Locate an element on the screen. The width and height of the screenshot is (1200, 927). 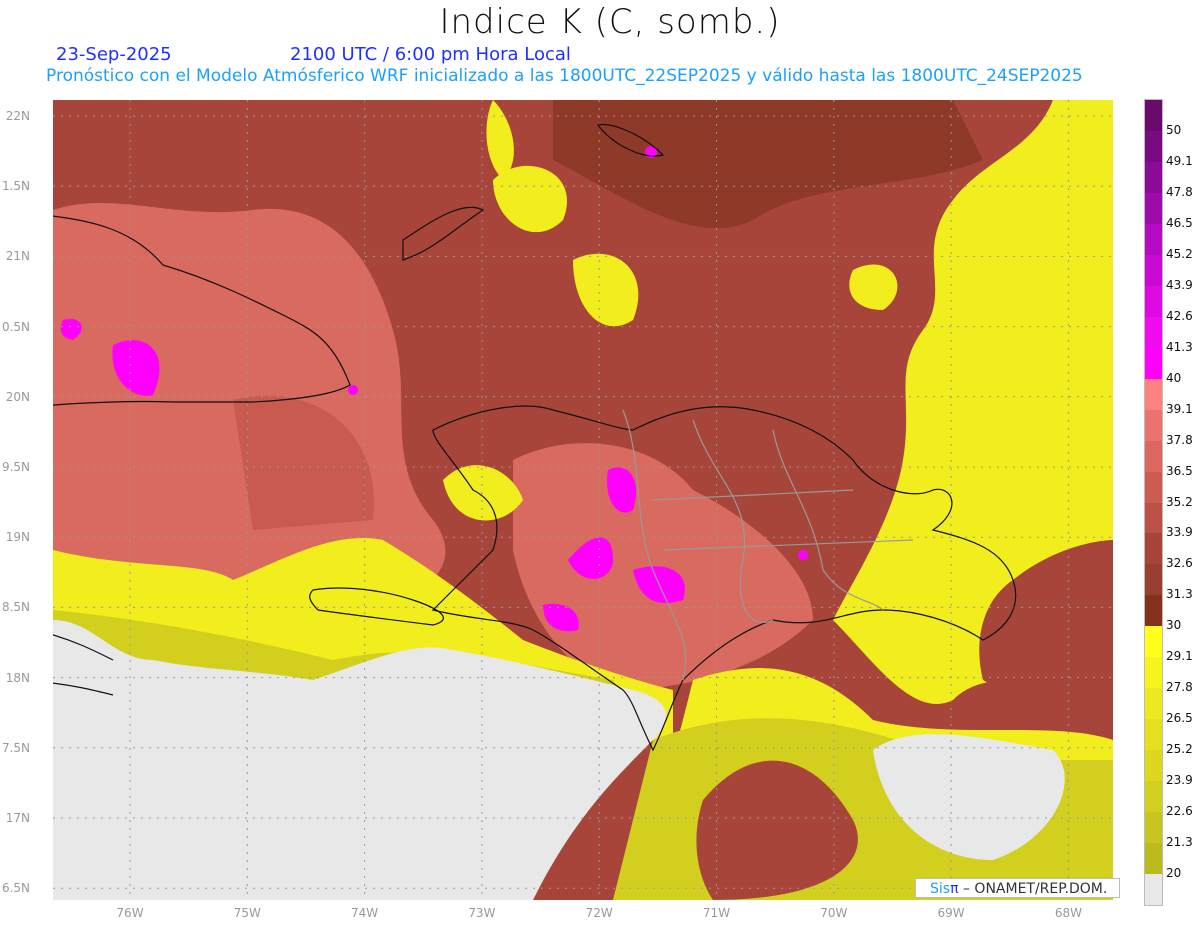
lat-label: 0.5N is located at coordinates (15, 326).